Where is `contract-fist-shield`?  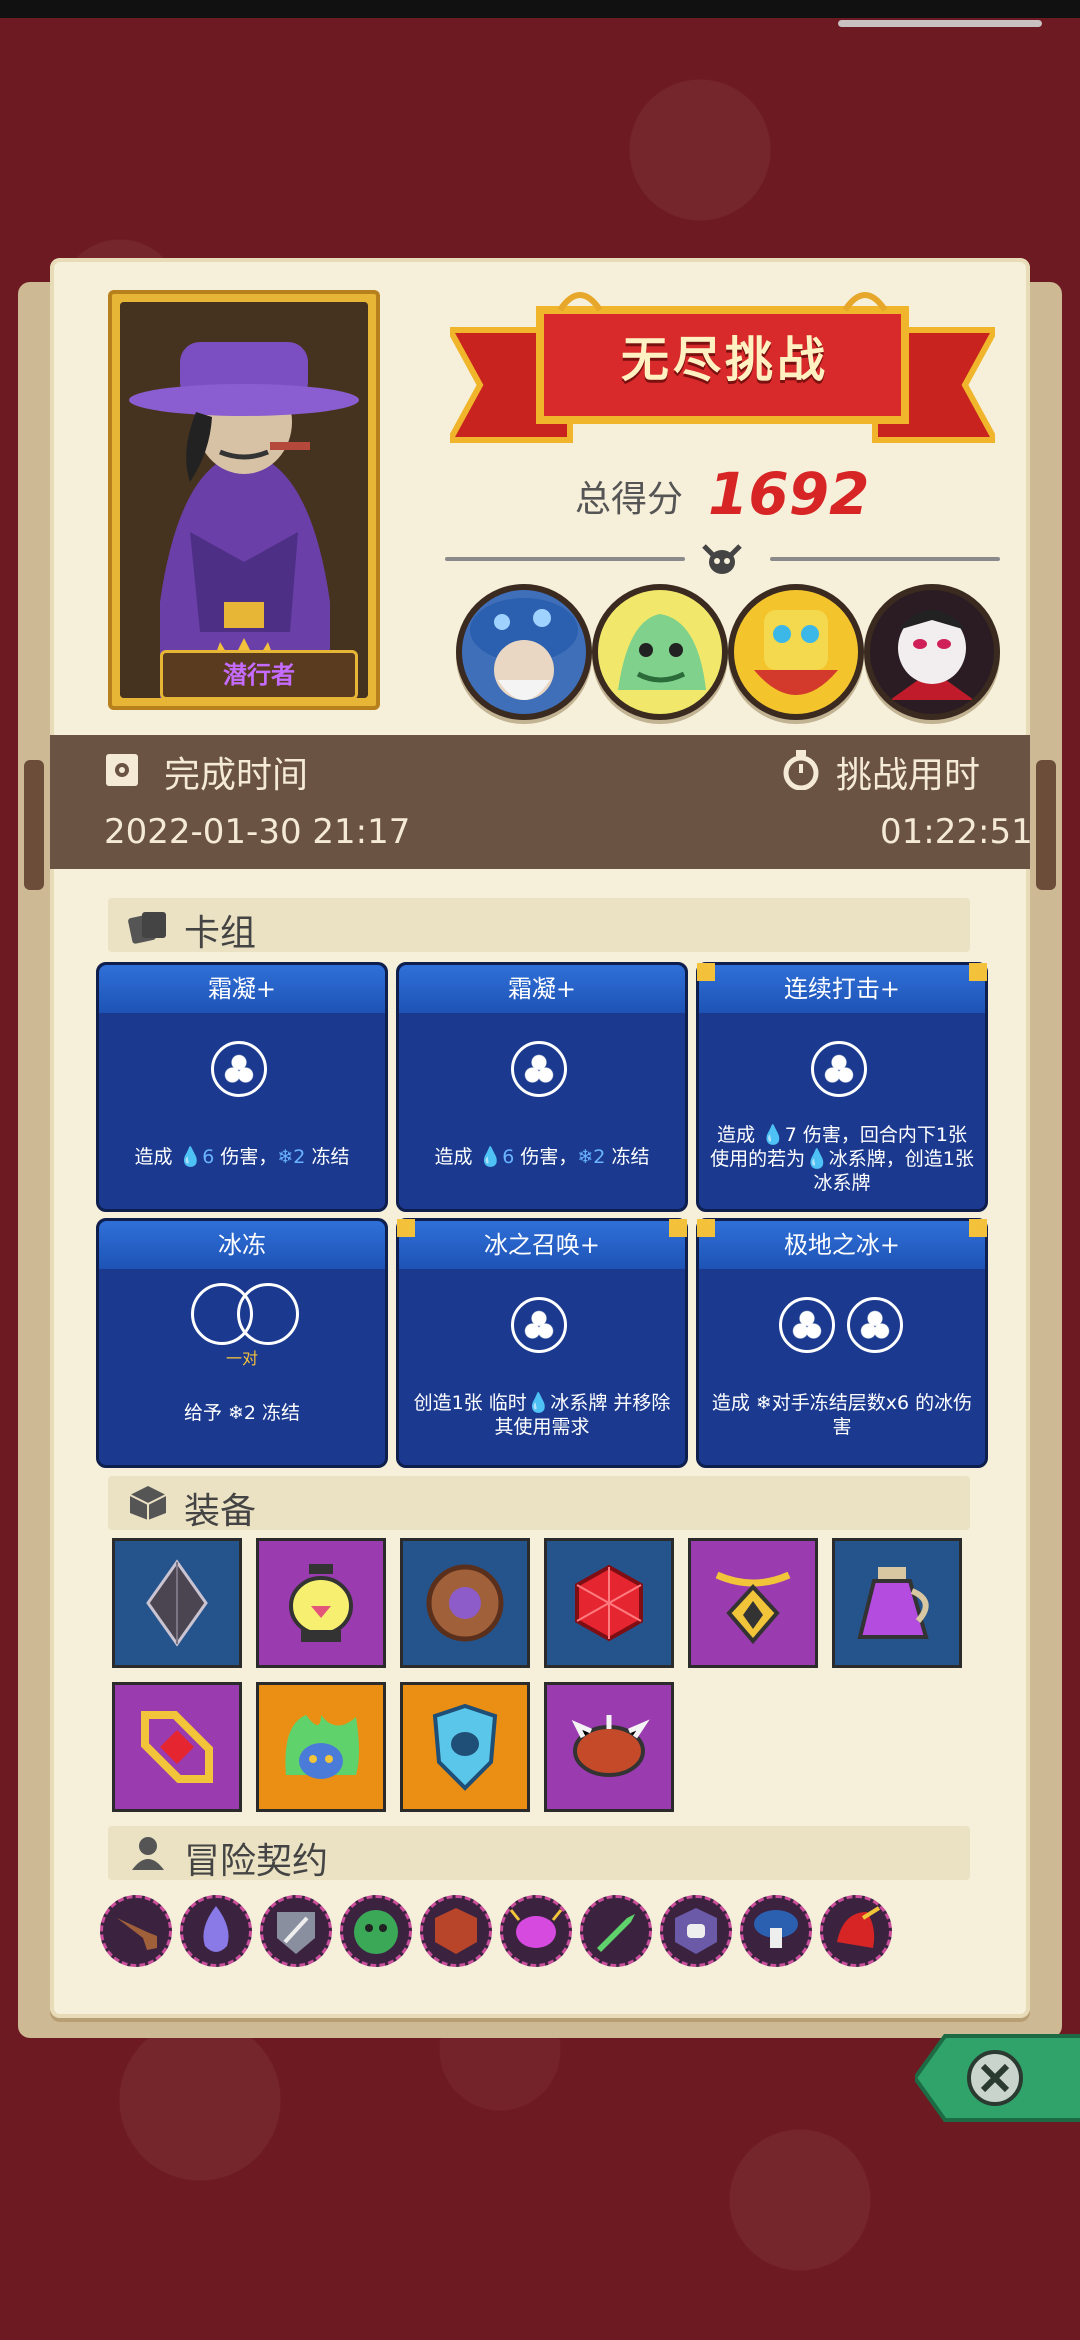 contract-fist-shield is located at coordinates (696, 1931).